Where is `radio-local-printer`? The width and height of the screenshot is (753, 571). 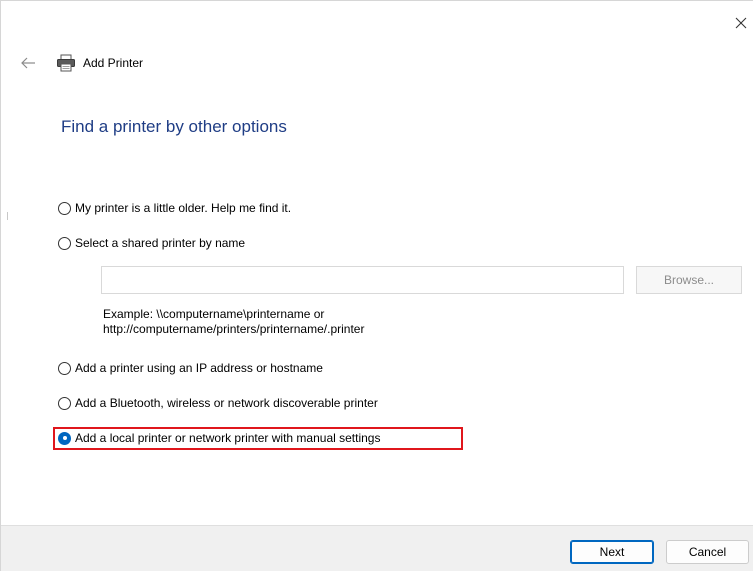
radio-local-printer is located at coordinates (64, 438).